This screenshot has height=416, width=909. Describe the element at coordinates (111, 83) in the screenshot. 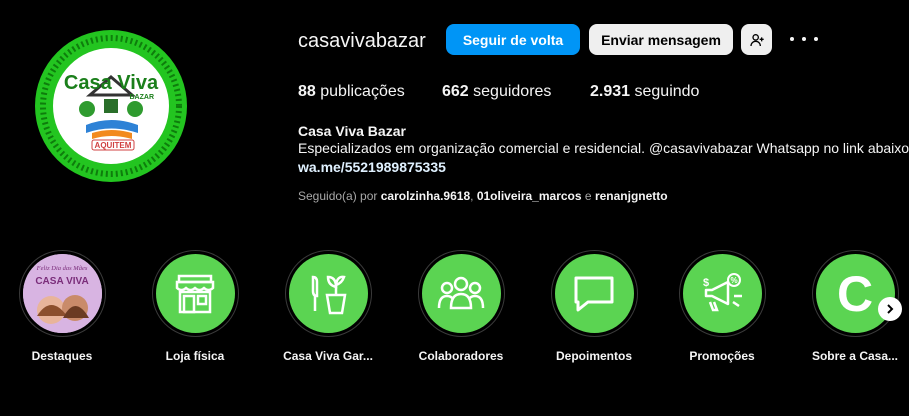

I see `logo-text-main: Casa Viva` at that location.